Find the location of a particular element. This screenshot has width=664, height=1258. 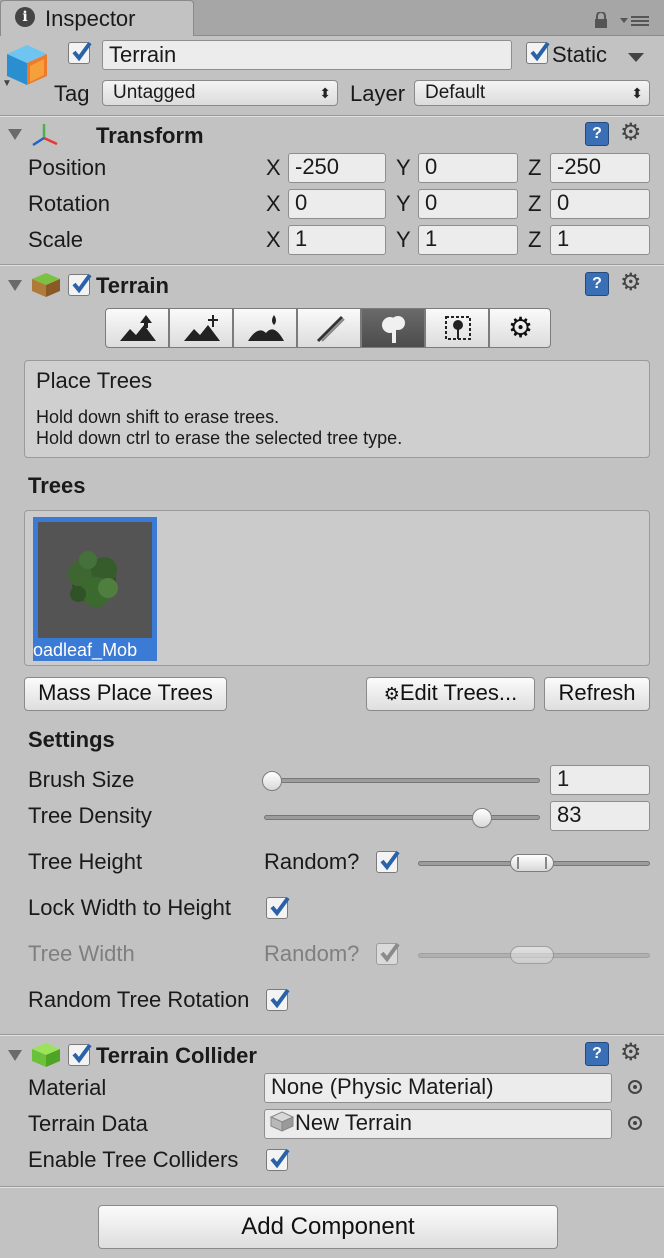

paint-details-tool-button is located at coordinates (457, 328).